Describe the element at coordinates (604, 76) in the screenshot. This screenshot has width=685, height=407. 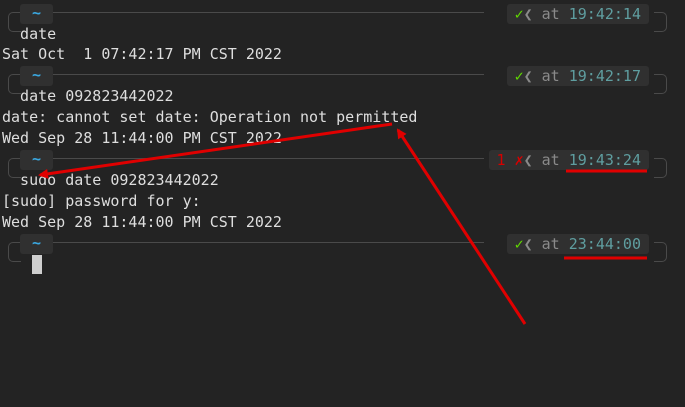
I see `prompt-time: 19:42:17` at that location.